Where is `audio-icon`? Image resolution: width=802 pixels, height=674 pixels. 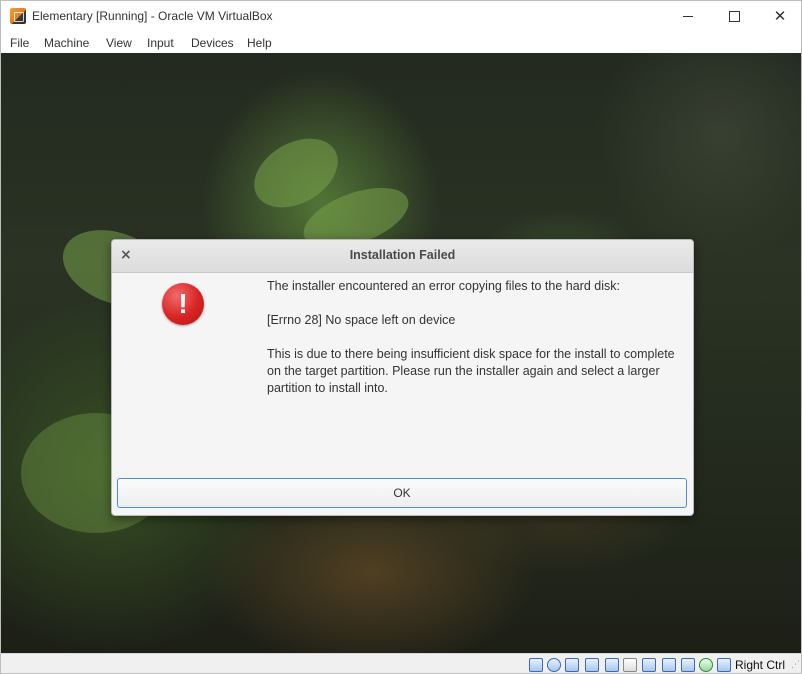 audio-icon is located at coordinates (572, 665).